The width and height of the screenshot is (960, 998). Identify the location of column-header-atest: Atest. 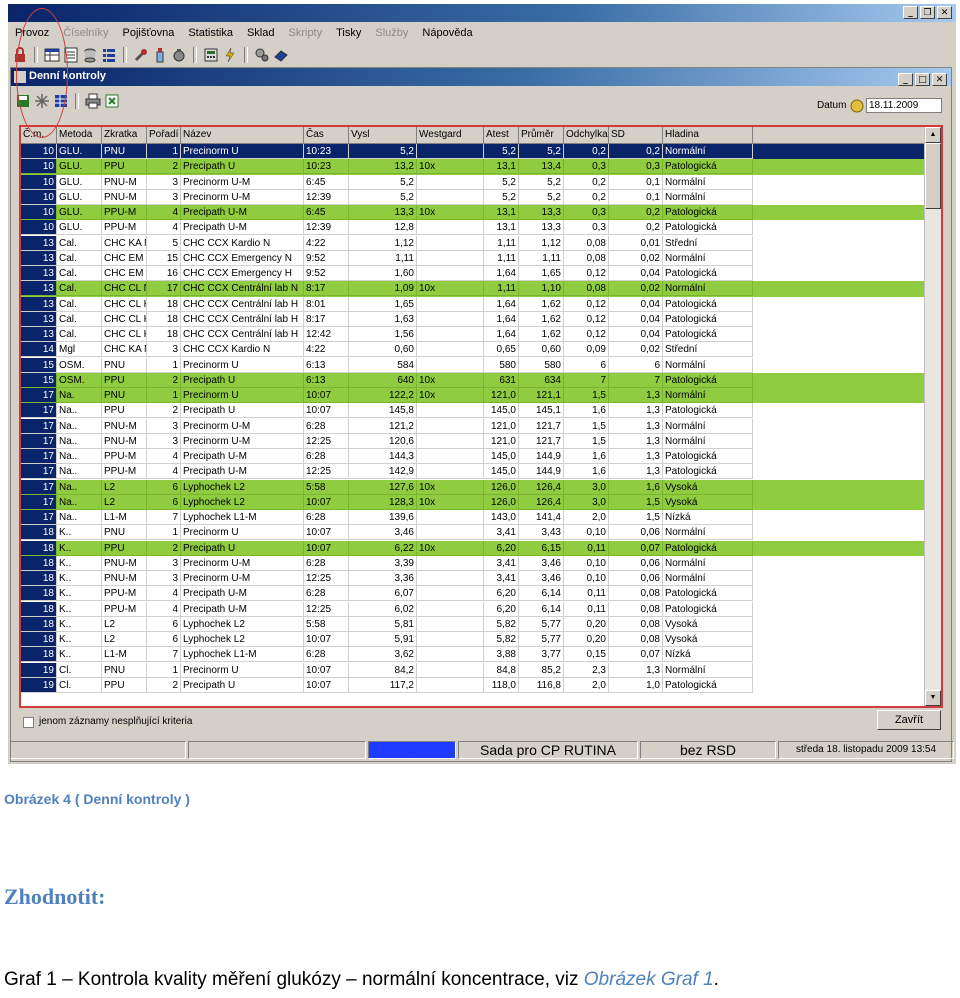
(501, 135).